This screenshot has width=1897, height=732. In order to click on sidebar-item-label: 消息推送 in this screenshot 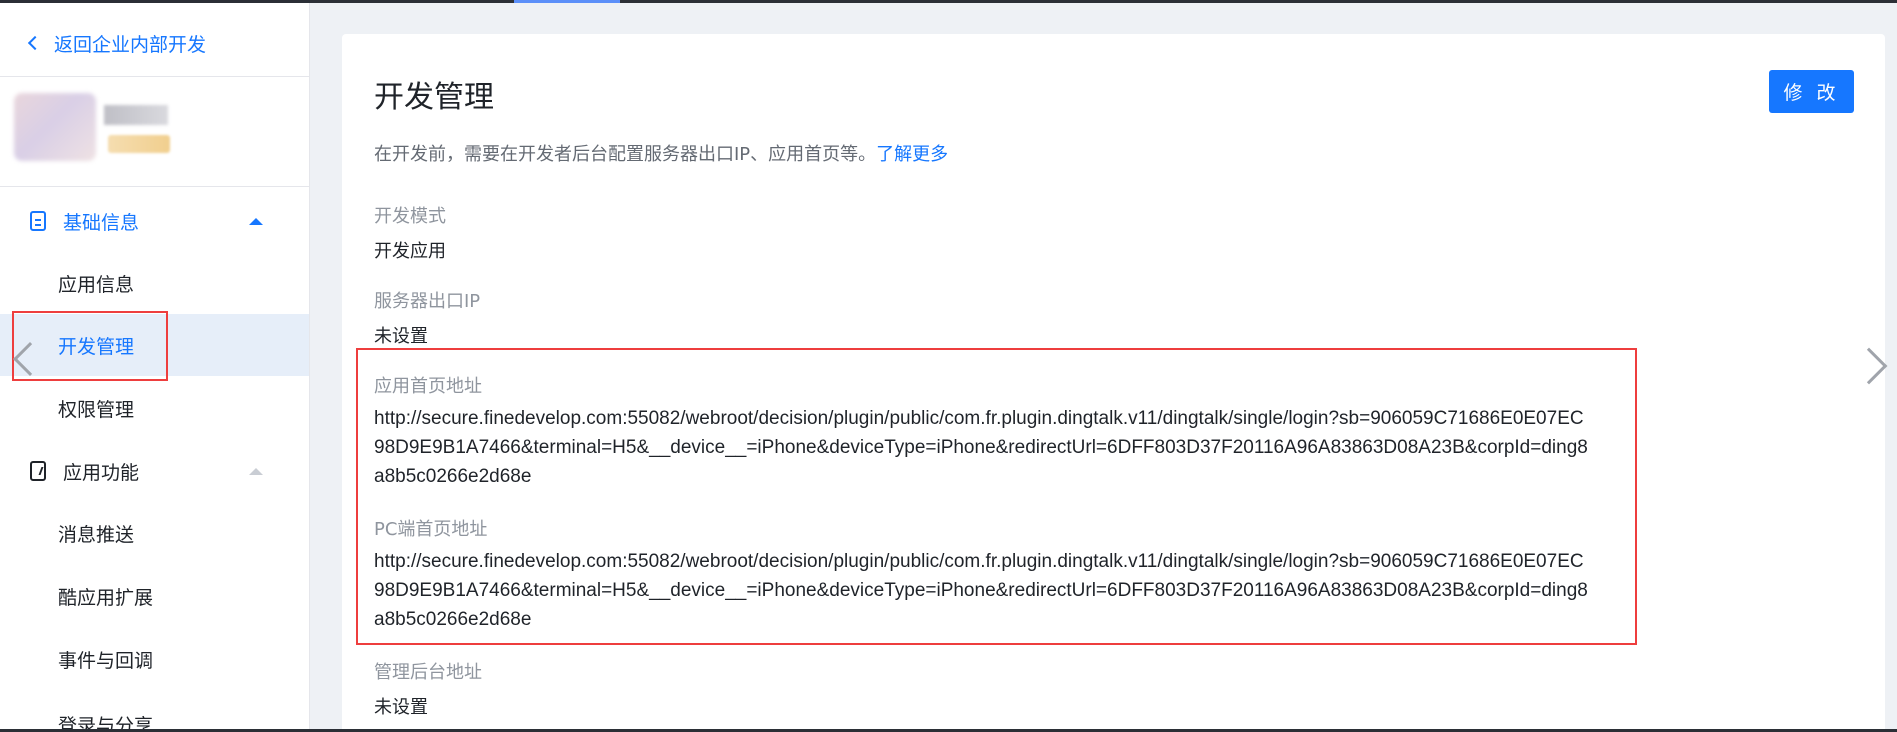, I will do `click(96, 534)`.